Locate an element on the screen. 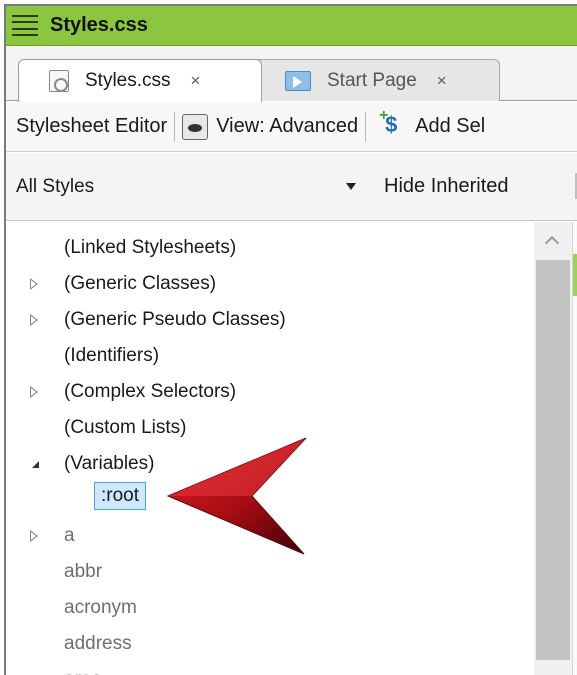 This screenshot has height=675, width=577. dropdown-caret-icon is located at coordinates (351, 186).